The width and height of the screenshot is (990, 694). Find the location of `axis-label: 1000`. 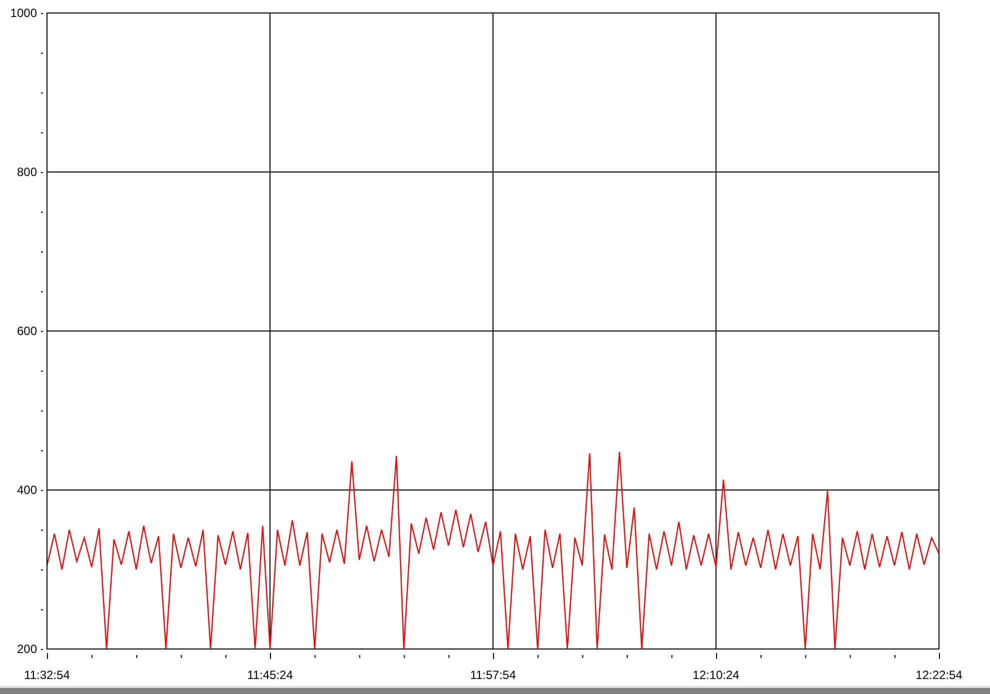

axis-label: 1000 is located at coordinates (23, 13).